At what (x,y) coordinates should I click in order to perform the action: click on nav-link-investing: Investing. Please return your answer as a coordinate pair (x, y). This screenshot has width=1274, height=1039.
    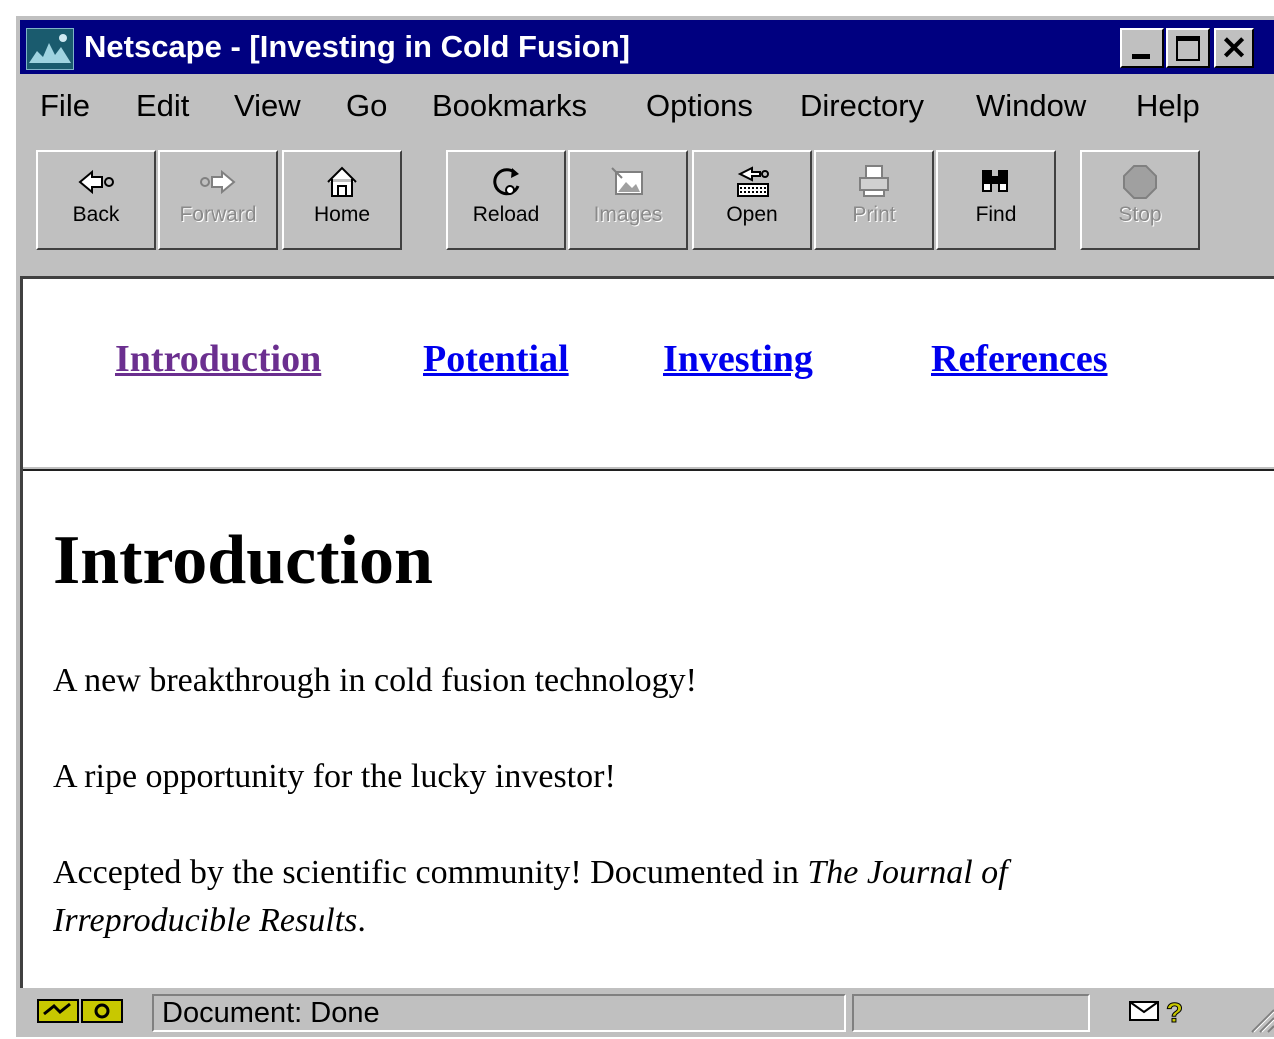
    Looking at the image, I should click on (738, 359).